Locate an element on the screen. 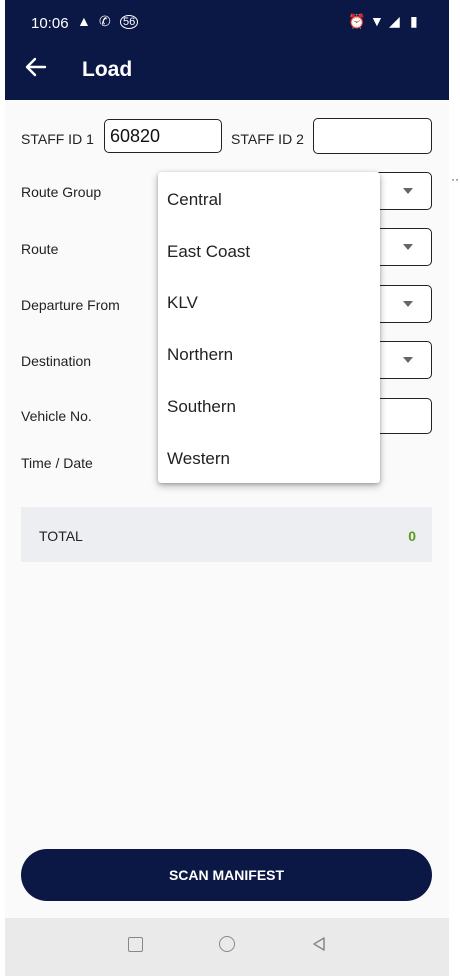 The height and width of the screenshot is (976, 460). dropdown-option-central: Central is located at coordinates (194, 200).